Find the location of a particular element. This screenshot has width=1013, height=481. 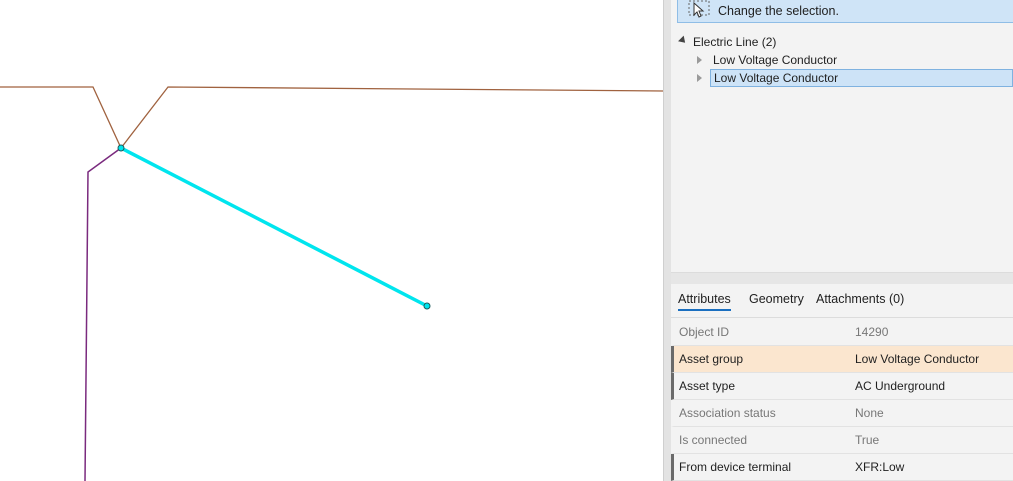

selected-low-voltage-conductor is located at coordinates (274, 227).